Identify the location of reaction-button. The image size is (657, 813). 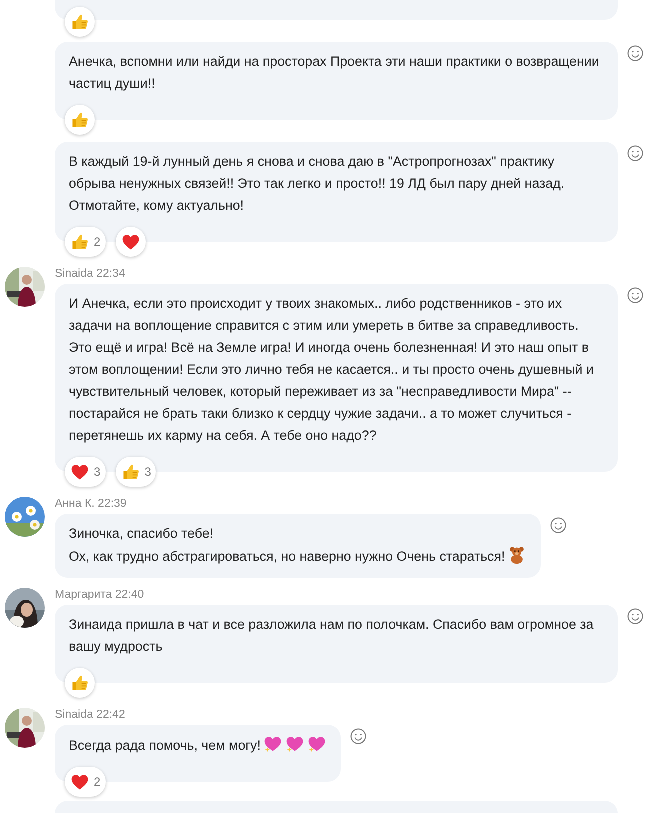
(131, 242).